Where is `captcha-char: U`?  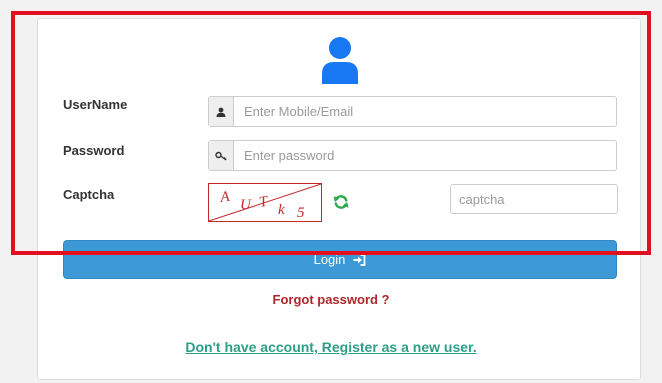 captcha-char: U is located at coordinates (246, 205).